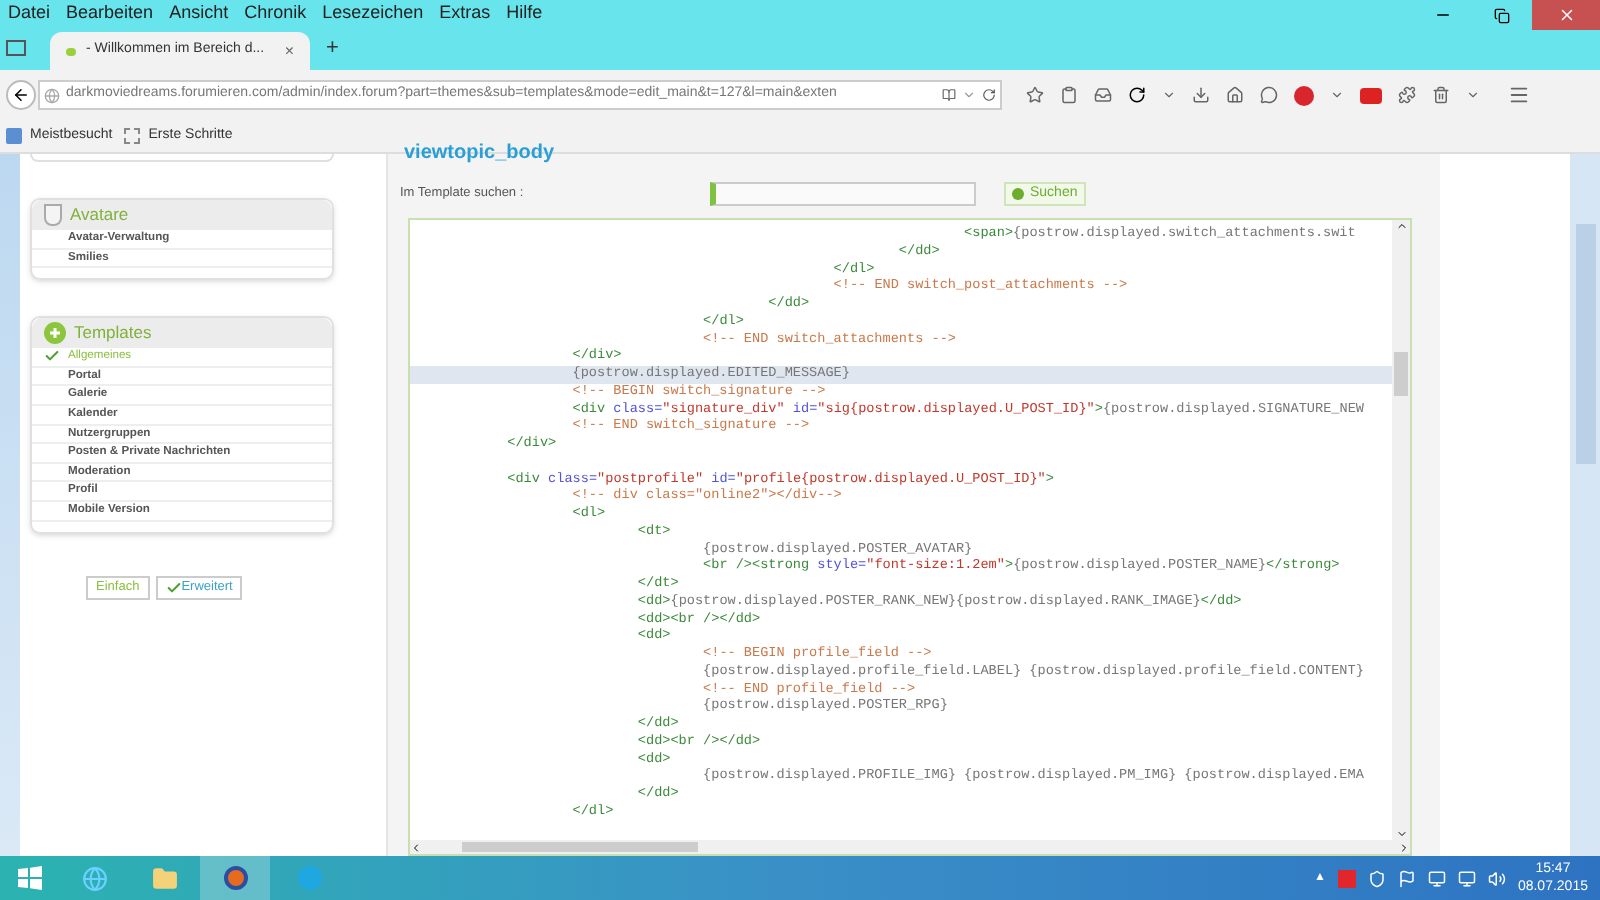  What do you see at coordinates (1137, 95) in the screenshot?
I see `refresh-cursor-icon` at bounding box center [1137, 95].